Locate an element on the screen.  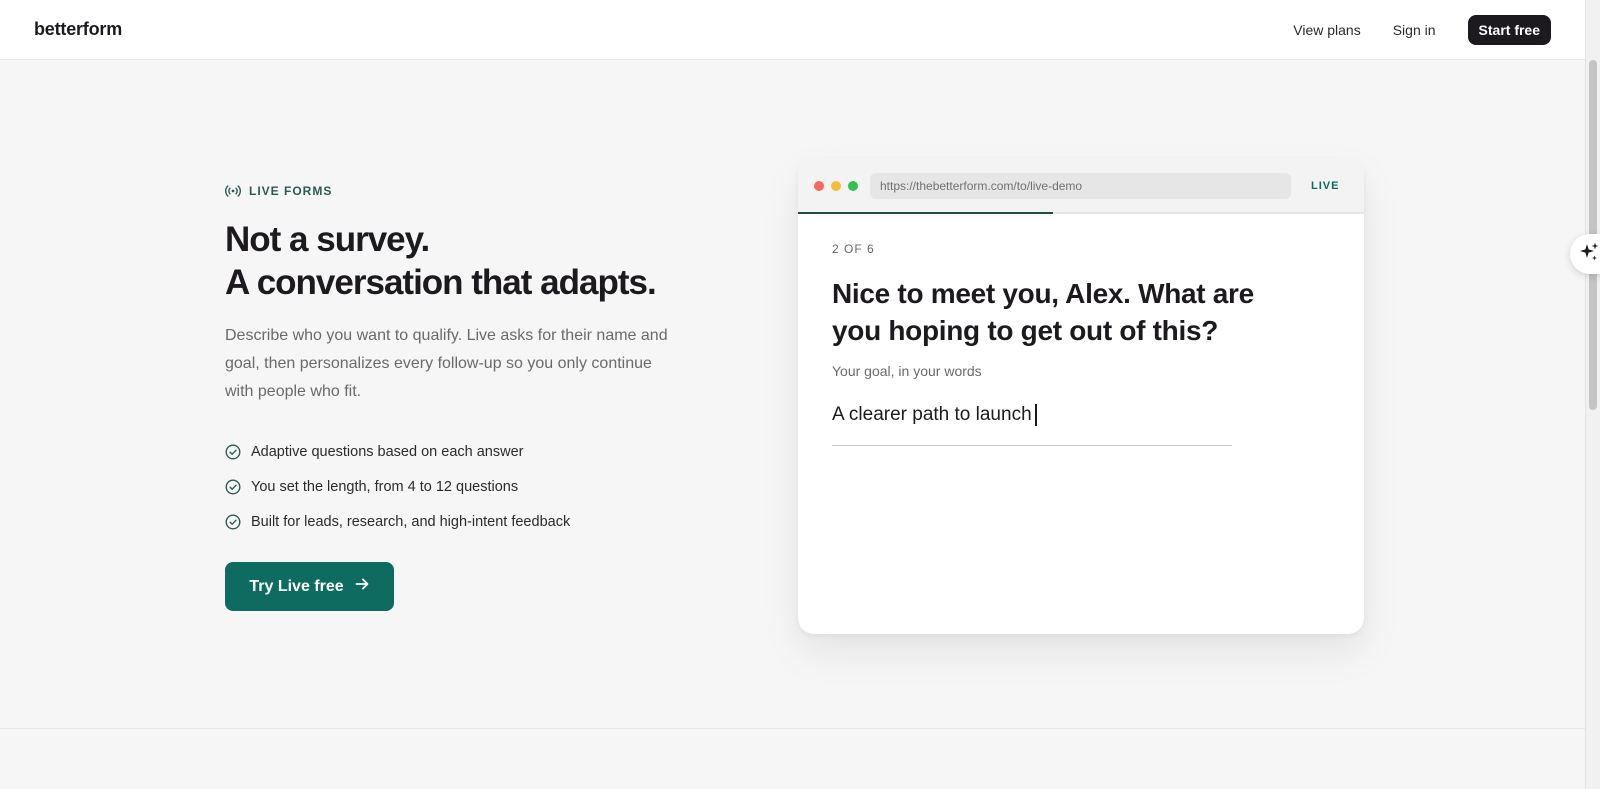
feature-text: Adaptive questions based on each answer is located at coordinates (387, 451).